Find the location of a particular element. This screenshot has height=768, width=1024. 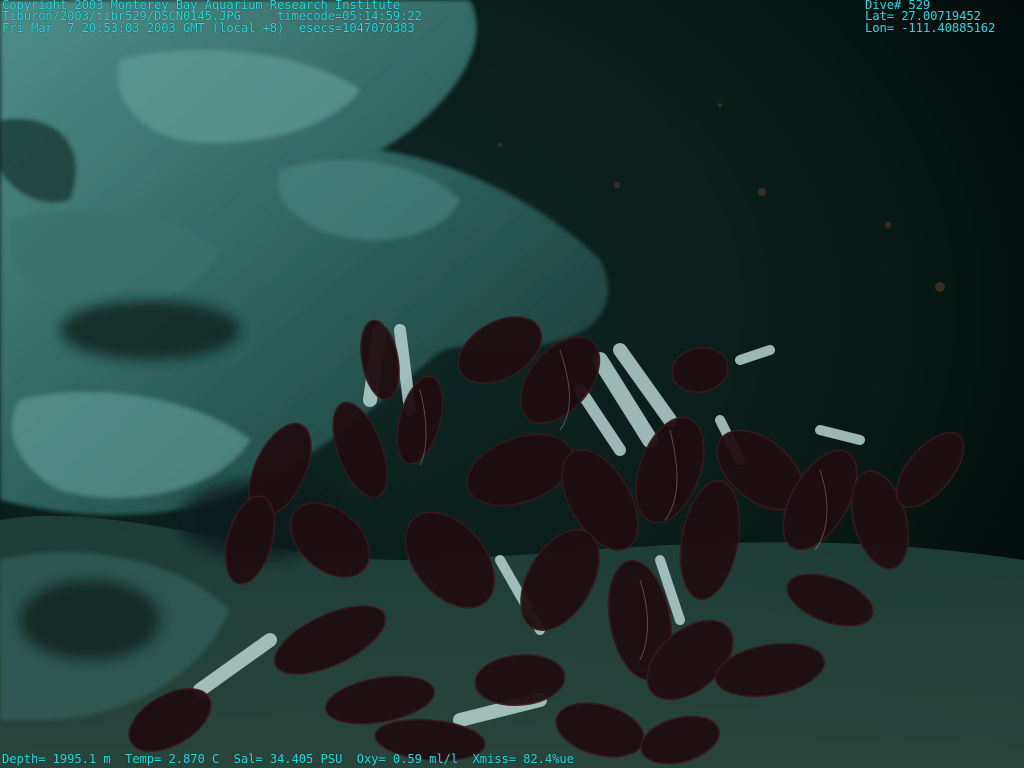

datetime-text: Fri Mar 7 20:53:03 2003 GMT (local +8) is located at coordinates (143, 27).